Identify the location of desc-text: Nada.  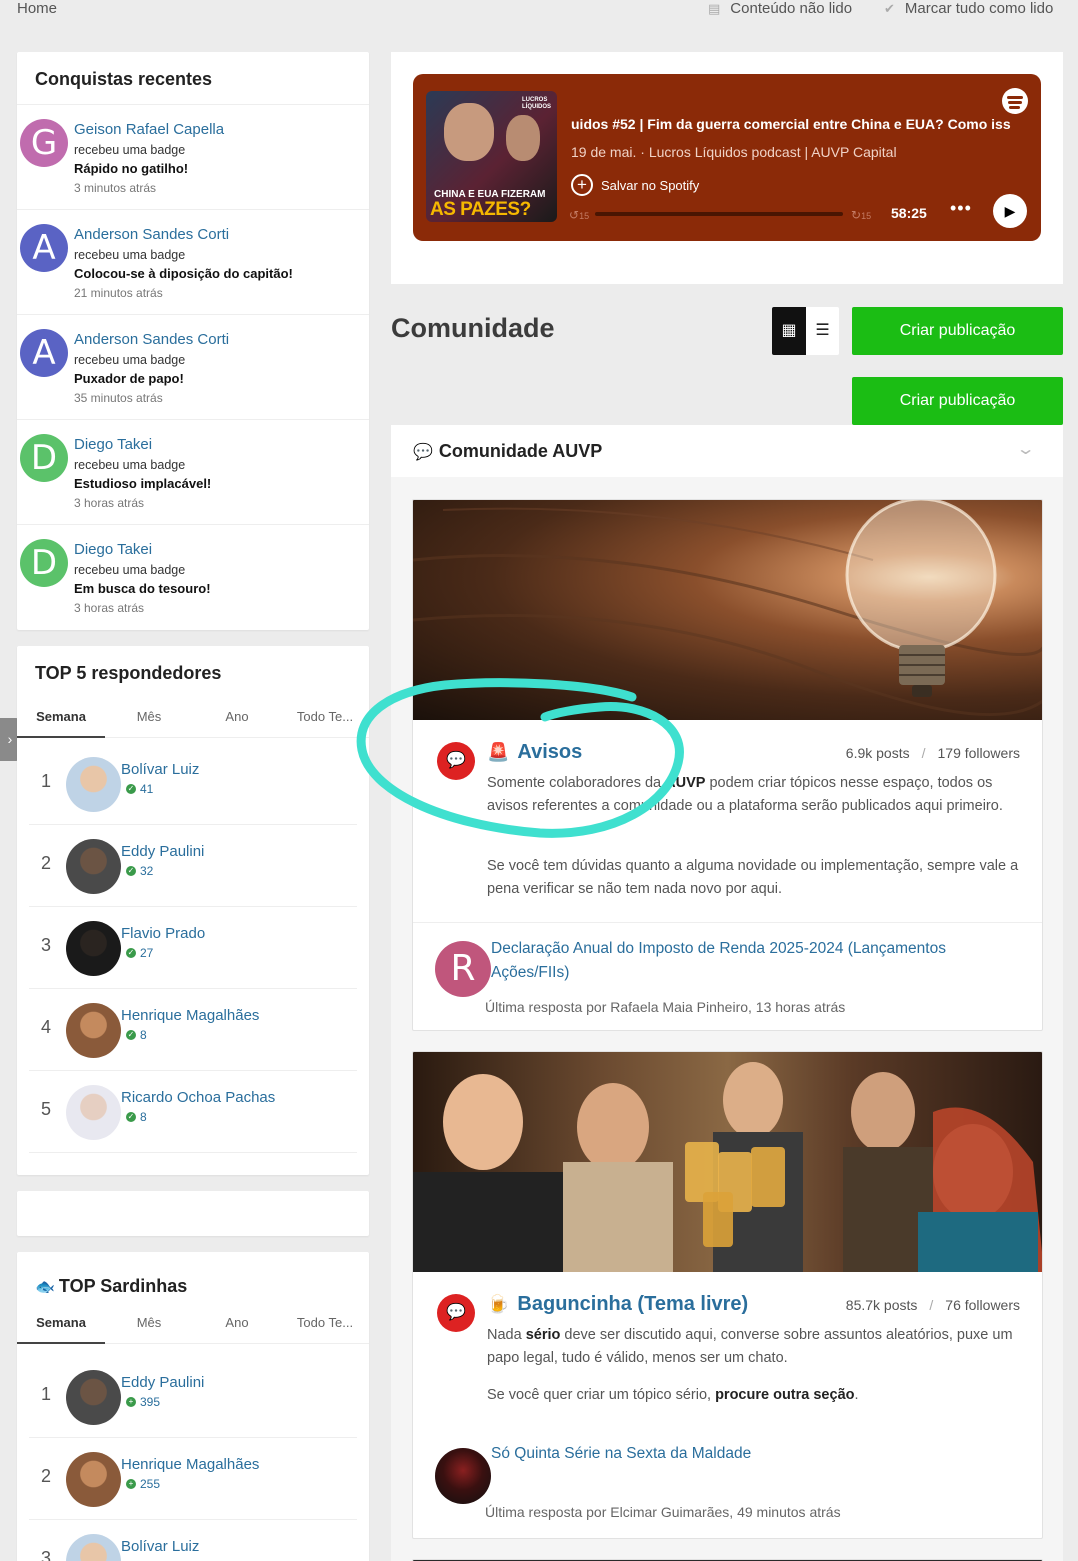
(506, 1335).